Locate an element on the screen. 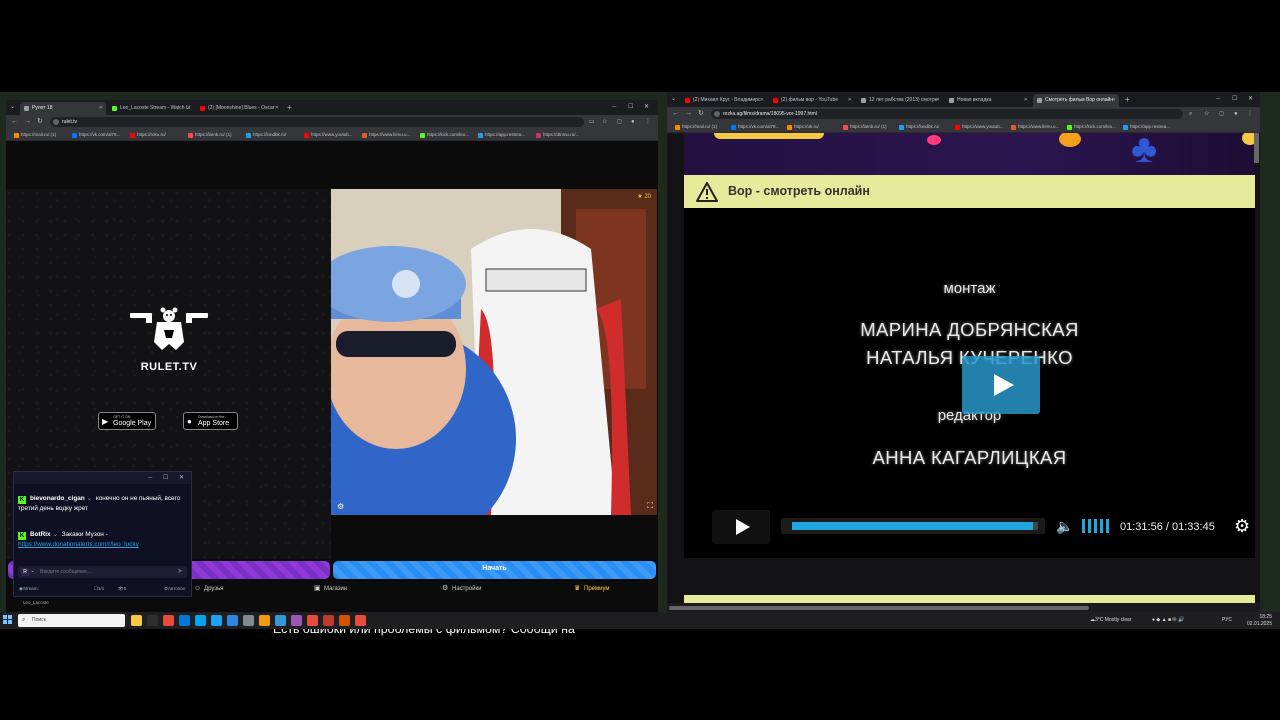 This screenshot has height=720, width=1280. nav-settings: ⚙ Настройки is located at coordinates (461, 589).